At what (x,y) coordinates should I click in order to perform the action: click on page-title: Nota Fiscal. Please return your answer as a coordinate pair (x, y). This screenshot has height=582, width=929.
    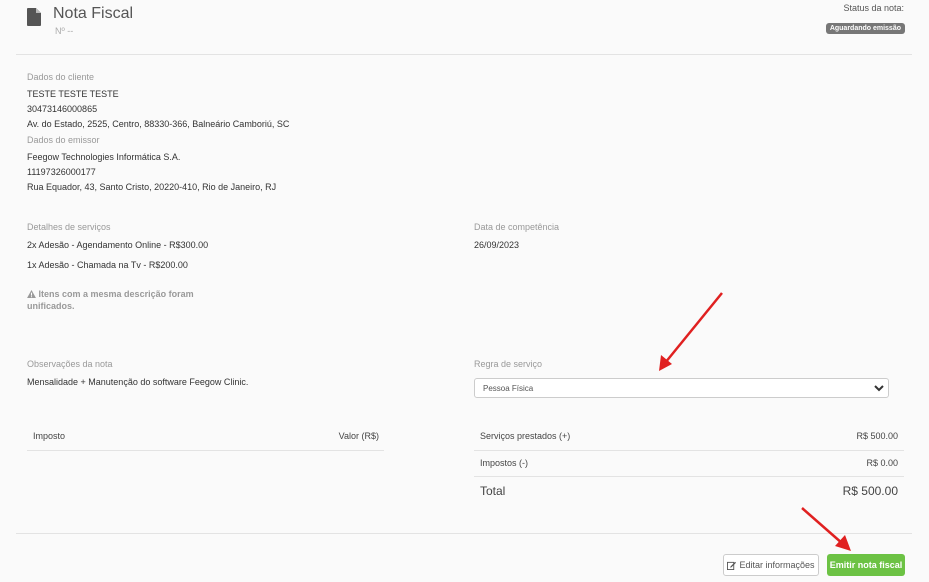
    Looking at the image, I should click on (93, 13).